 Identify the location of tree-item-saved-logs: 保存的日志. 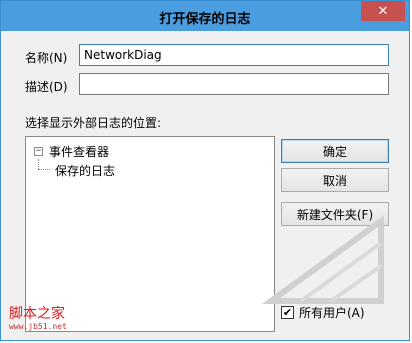
(85, 170).